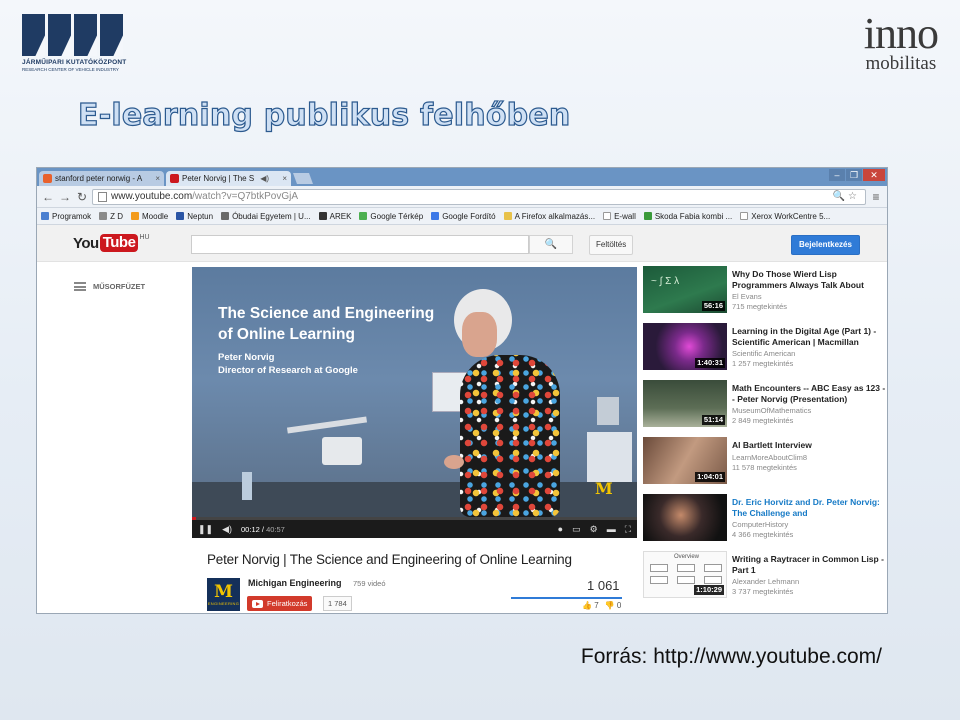  What do you see at coordinates (628, 529) in the screenshot?
I see `fullscreen-icon: ⛶` at bounding box center [628, 529].